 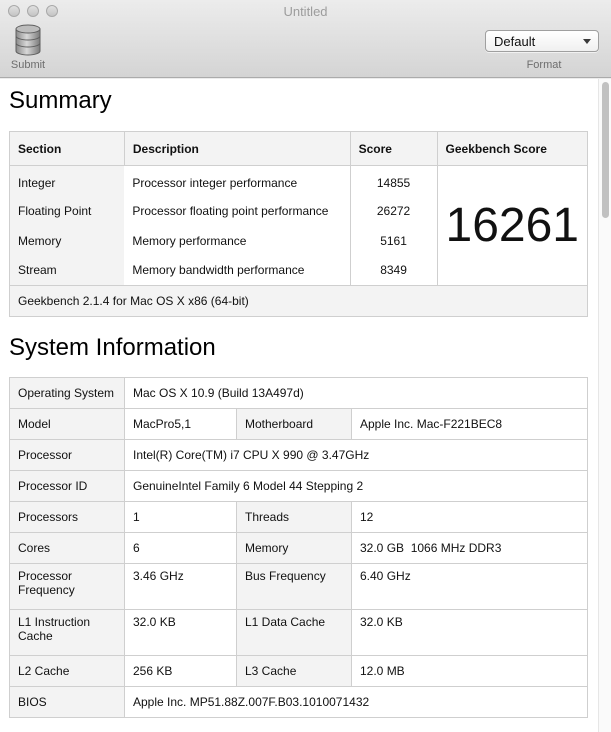 I want to click on table-row: Processors 1 Threads 12, so click(x=298, y=517).